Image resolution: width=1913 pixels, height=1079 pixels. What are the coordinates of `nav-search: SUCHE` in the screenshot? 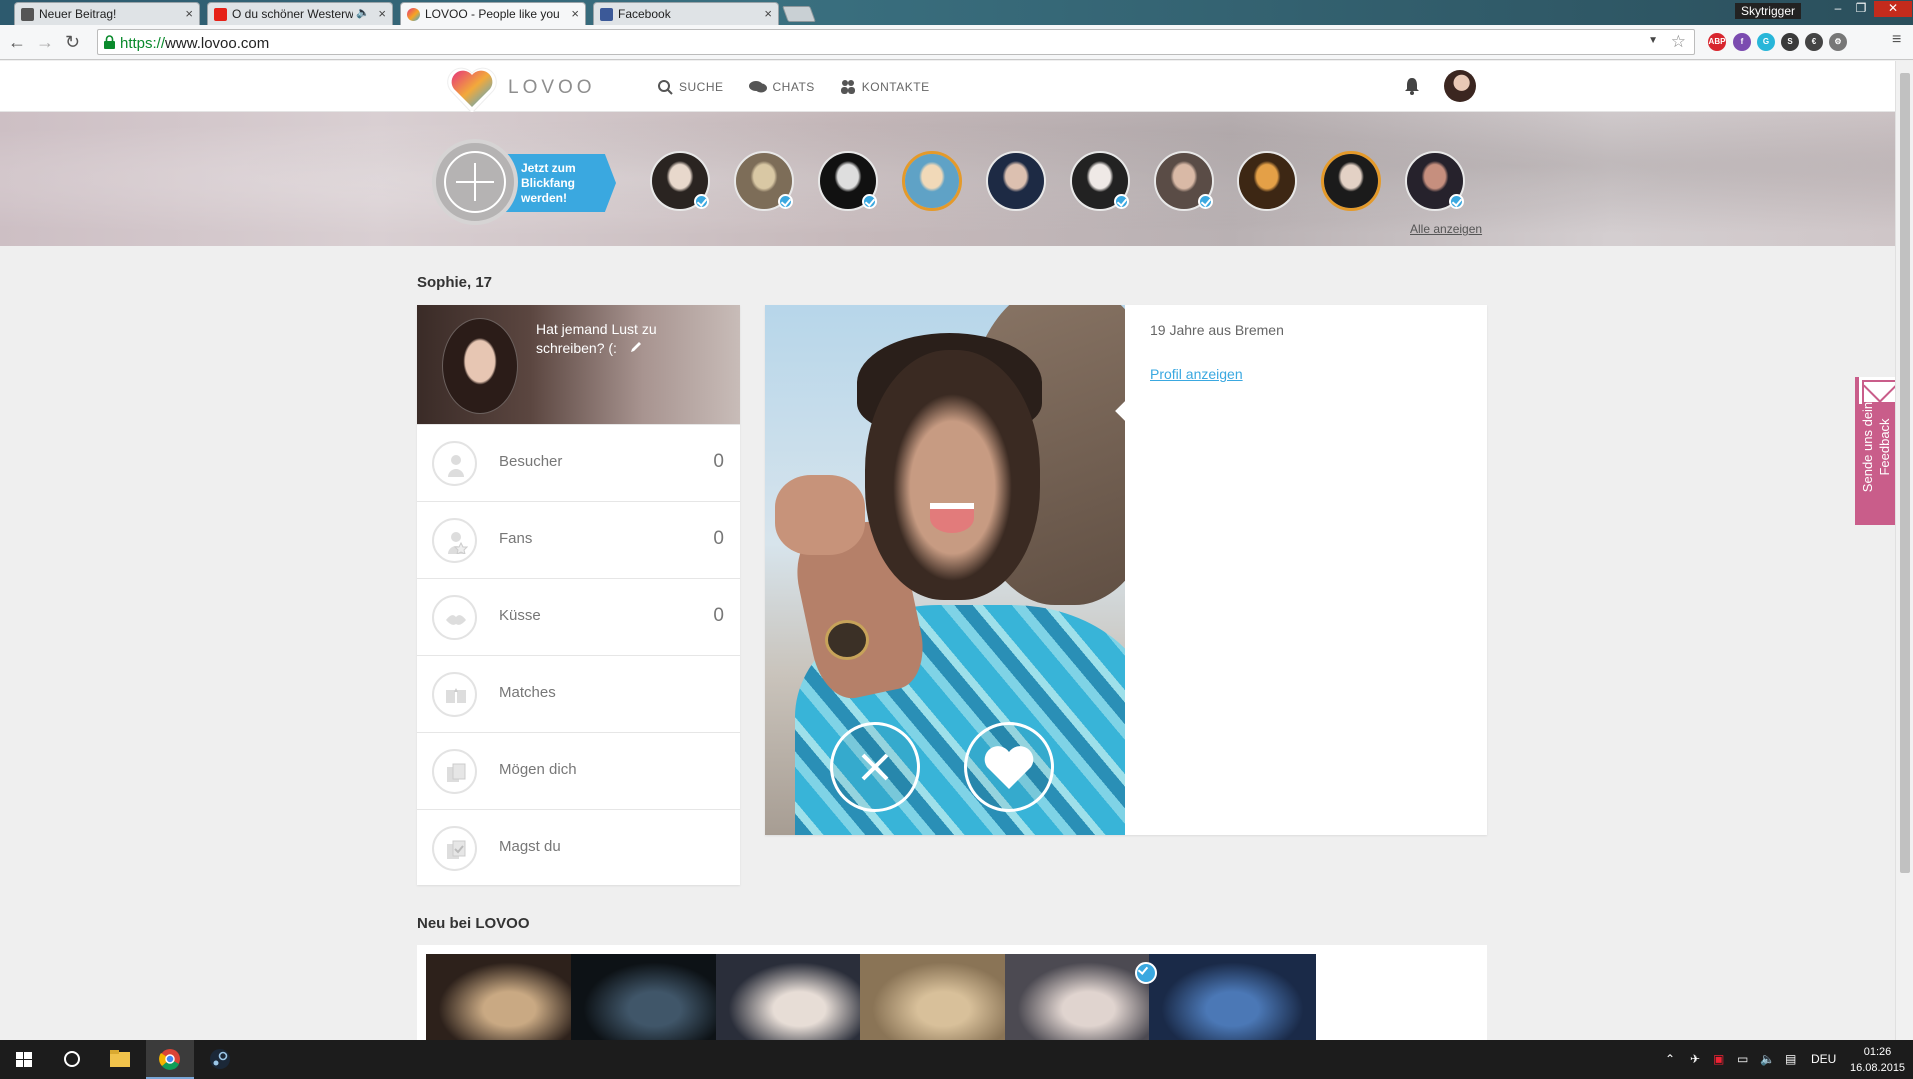 It's located at (690, 87).